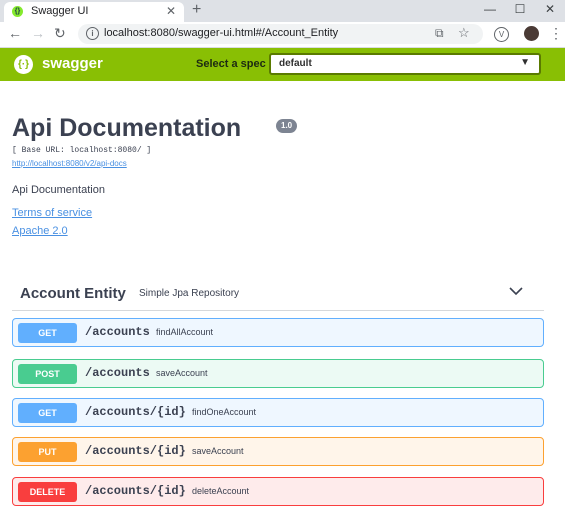 Image resolution: width=565 pixels, height=506 pixels. What do you see at coordinates (464, 33) in the screenshot?
I see `bookmark-star-icon: ☆` at bounding box center [464, 33].